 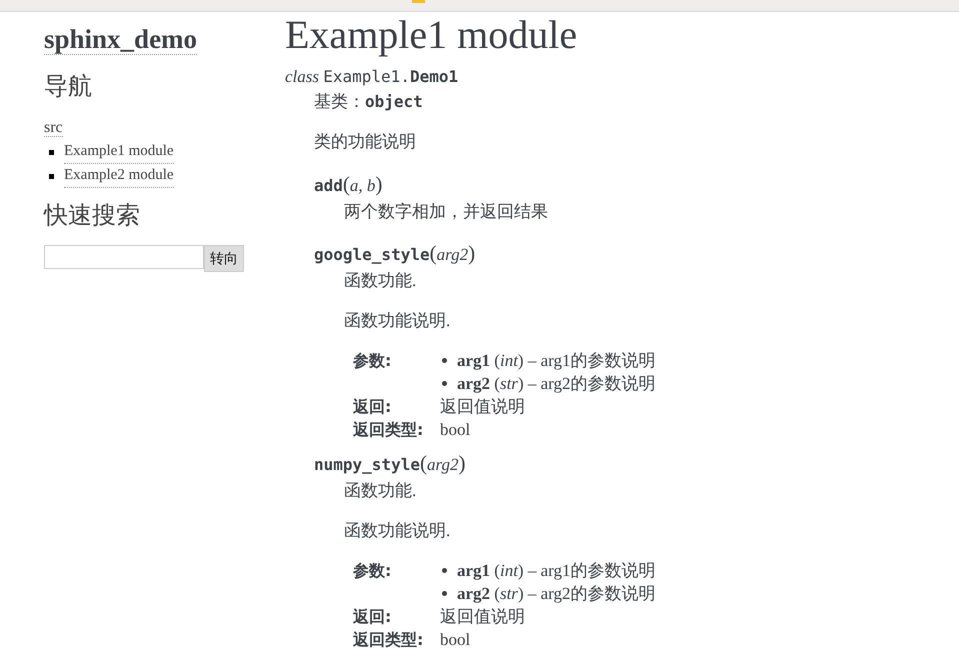 What do you see at coordinates (124, 257) in the screenshot?
I see `search-field` at bounding box center [124, 257].